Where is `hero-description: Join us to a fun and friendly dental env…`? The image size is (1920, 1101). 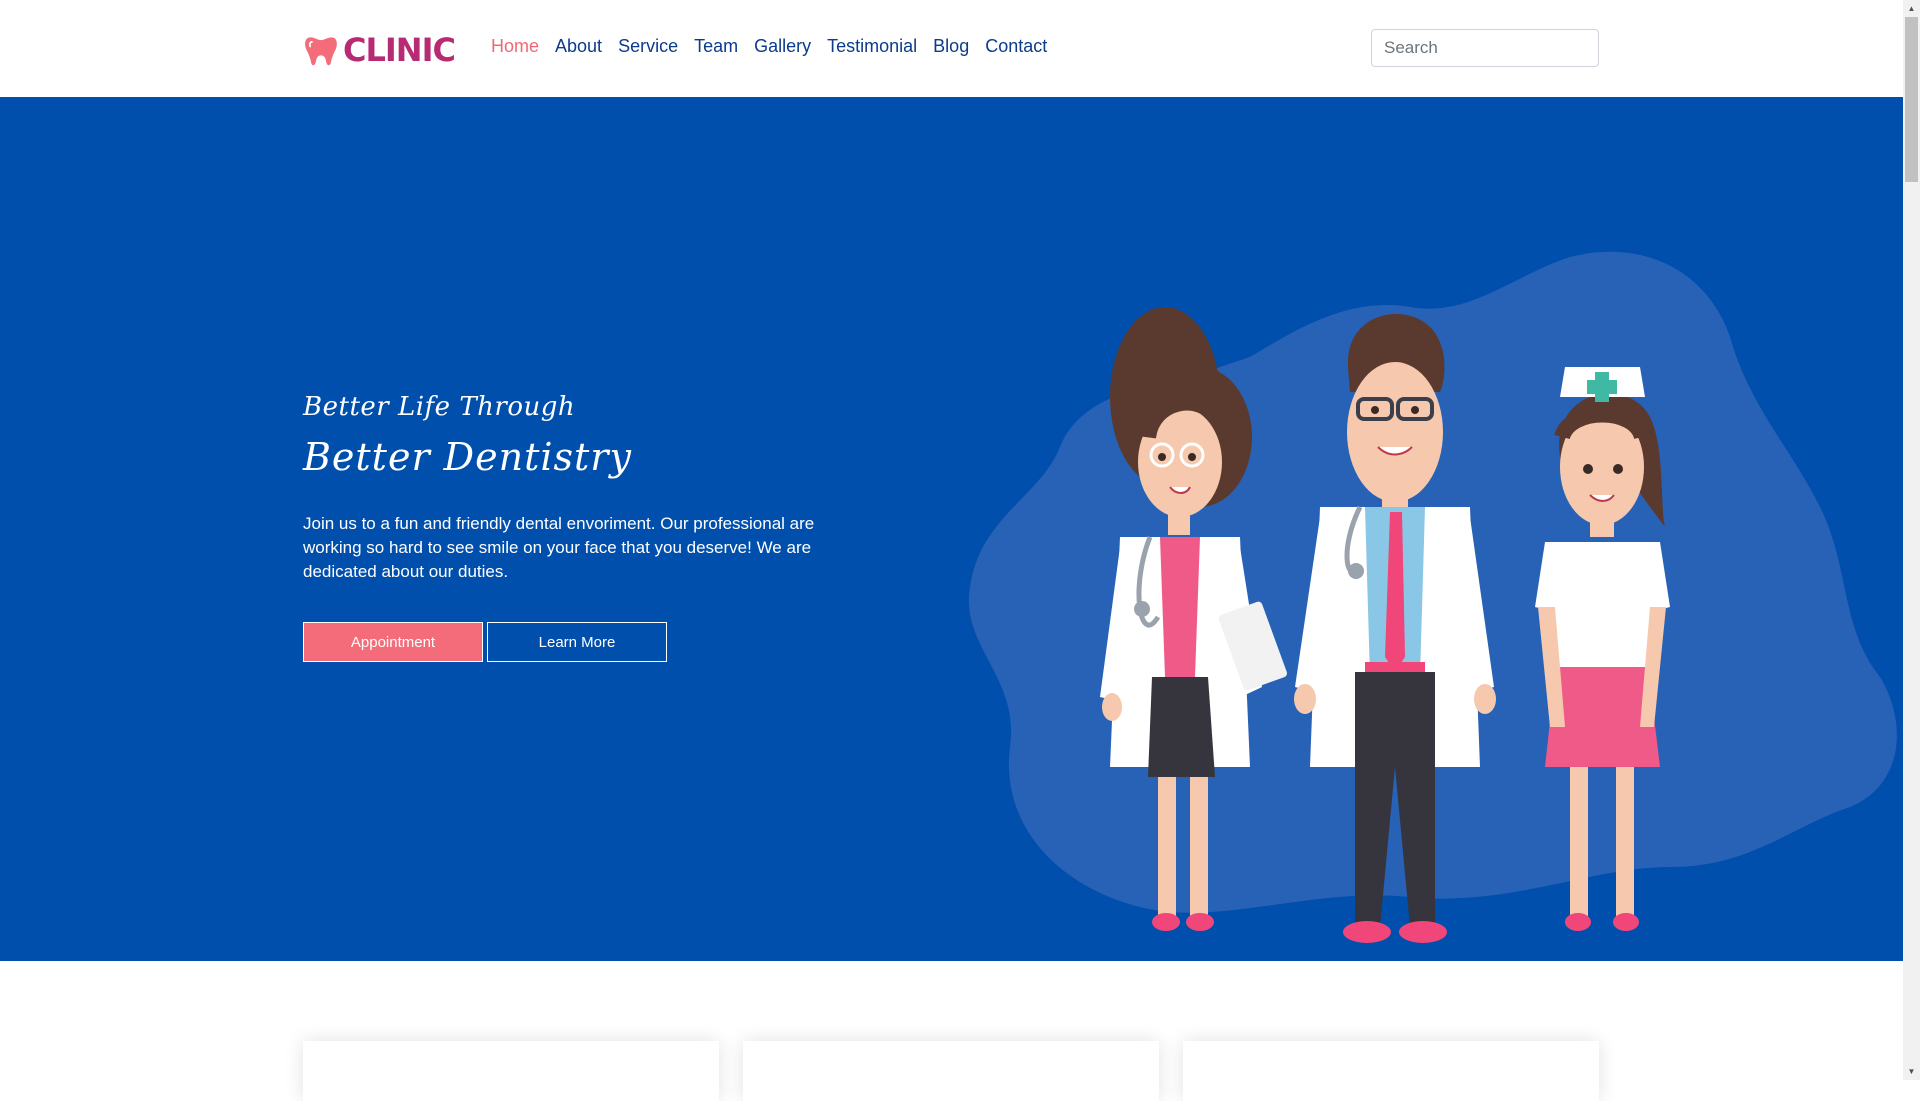
hero-description: Join us to a fun and friendly dental env… is located at coordinates (559, 547).